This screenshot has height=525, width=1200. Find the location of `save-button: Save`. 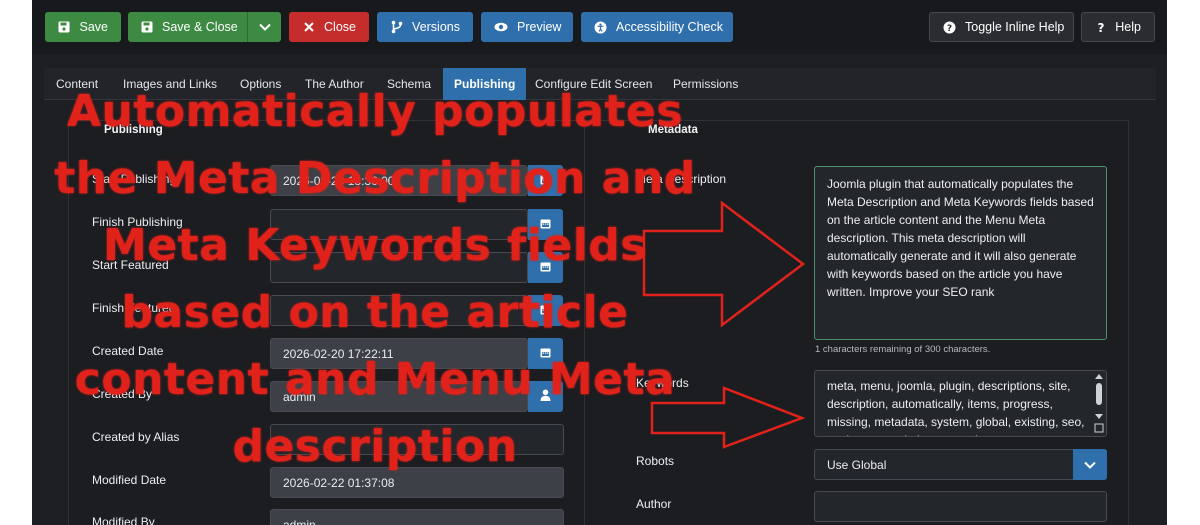

save-button: Save is located at coordinates (83, 27).